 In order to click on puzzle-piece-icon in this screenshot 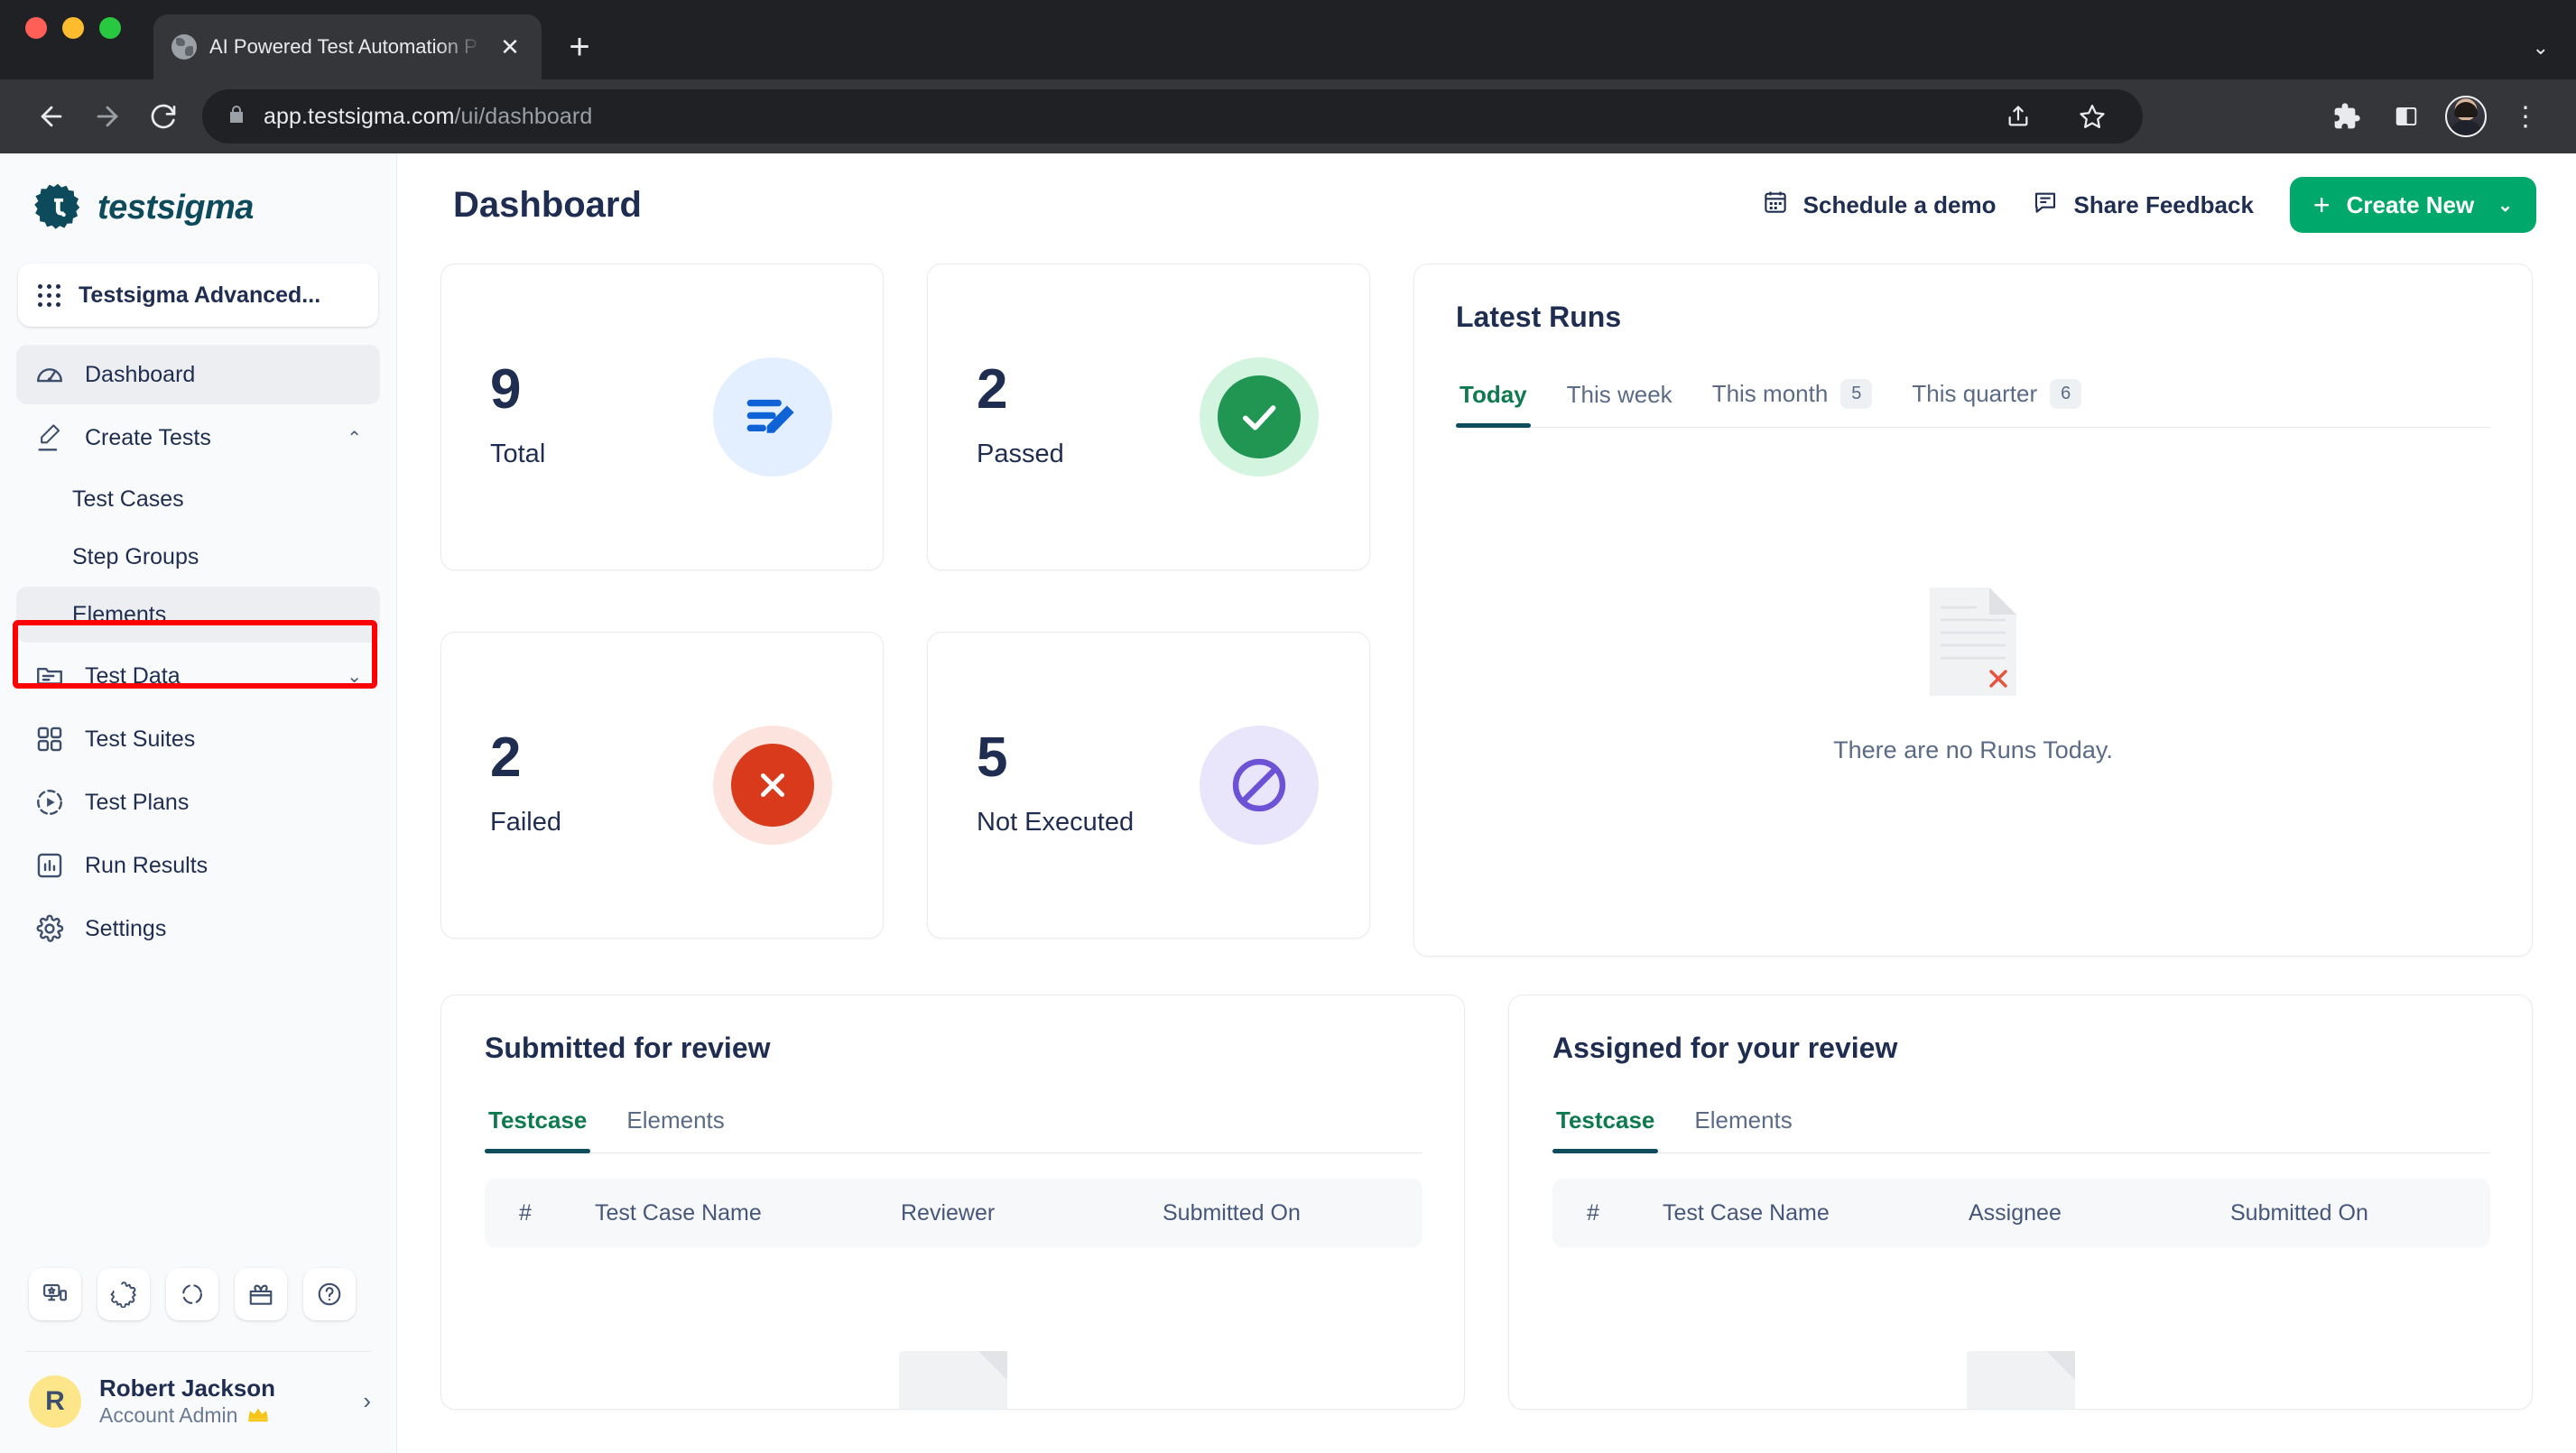, I will do `click(124, 1293)`.